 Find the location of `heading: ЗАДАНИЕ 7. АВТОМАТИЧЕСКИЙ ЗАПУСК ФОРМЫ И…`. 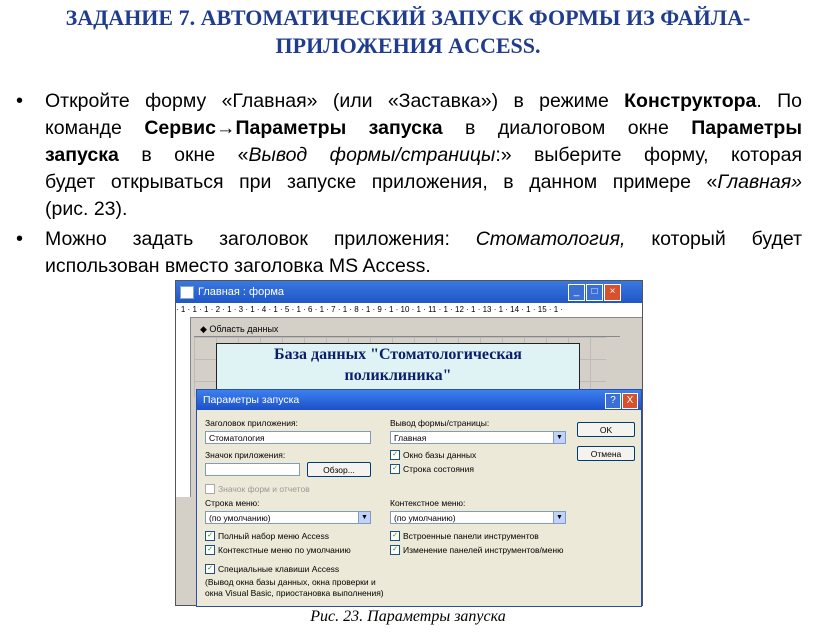

heading: ЗАДАНИЕ 7. АВТОМАТИЧЕСКИЙ ЗАПУСК ФОРМЫ И… is located at coordinates (408, 32).